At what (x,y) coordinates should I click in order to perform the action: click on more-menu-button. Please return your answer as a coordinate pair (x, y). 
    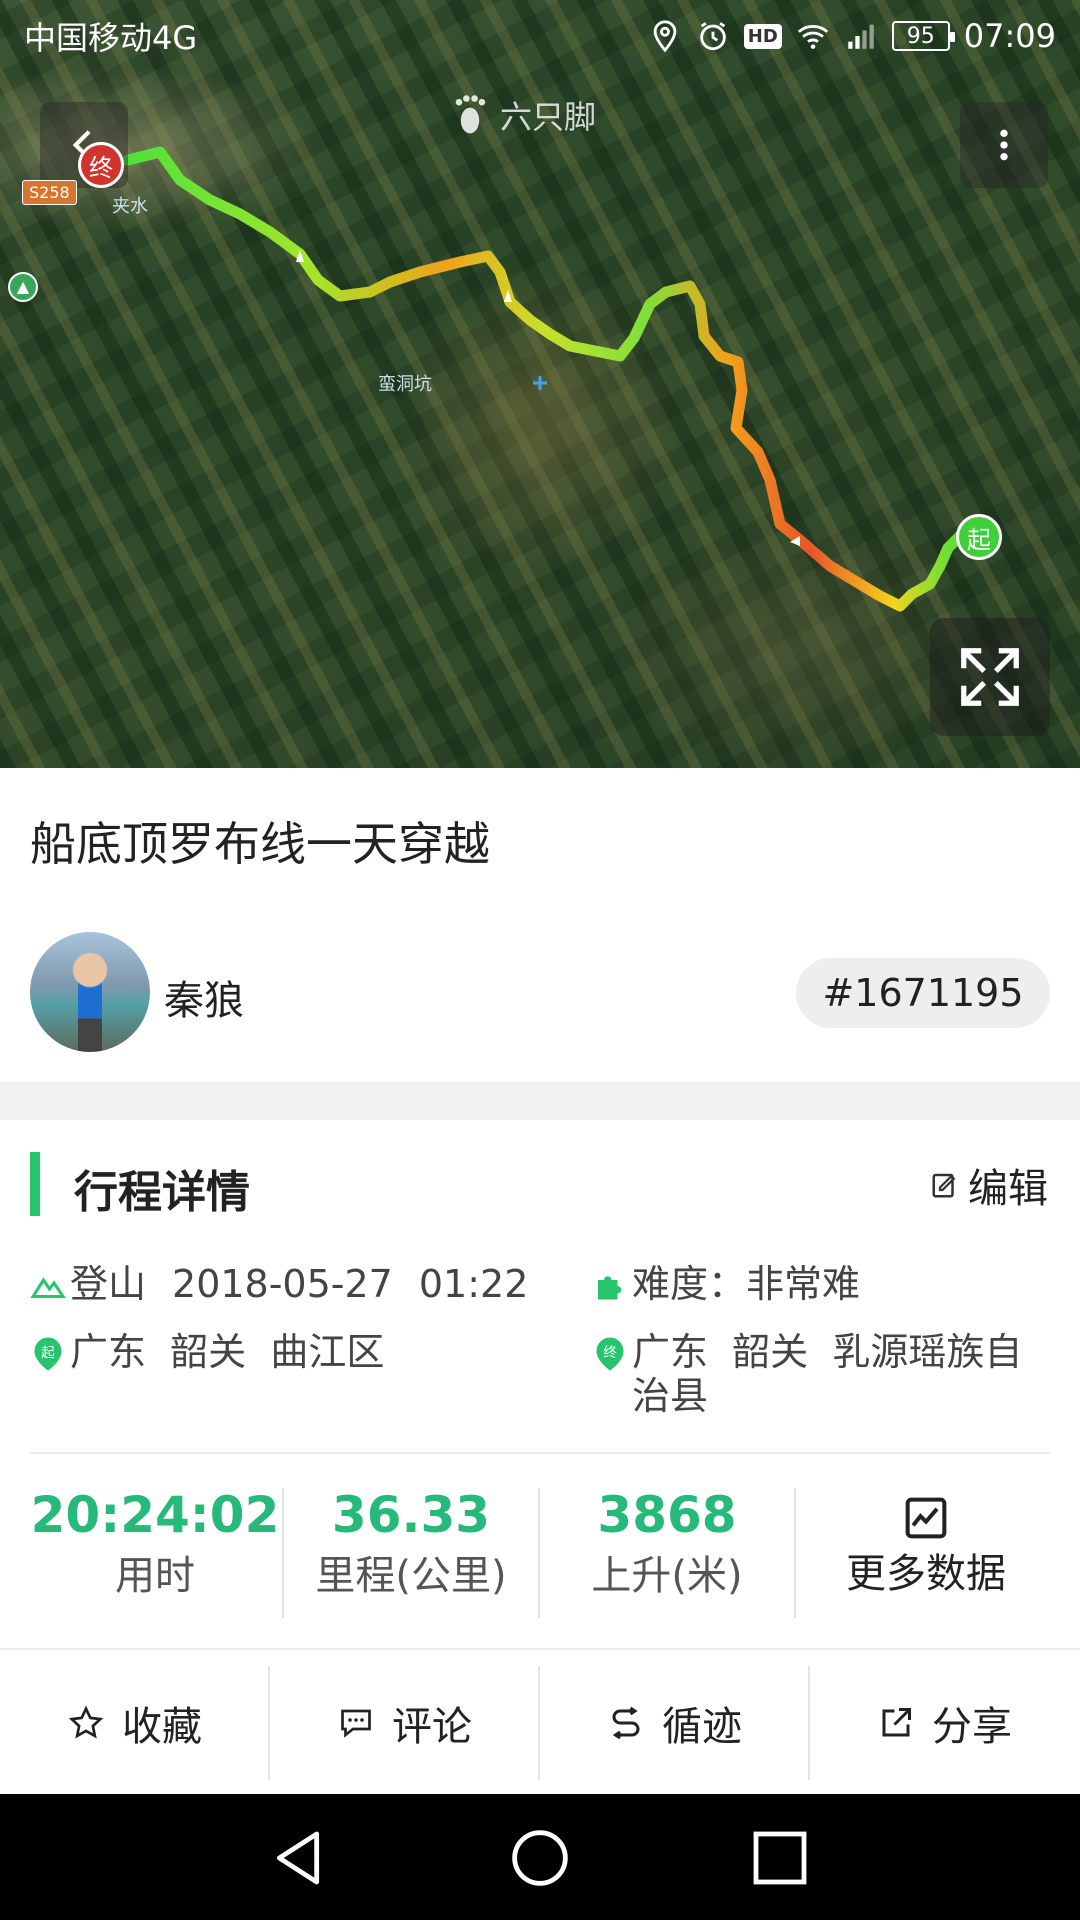
    Looking at the image, I should click on (1004, 145).